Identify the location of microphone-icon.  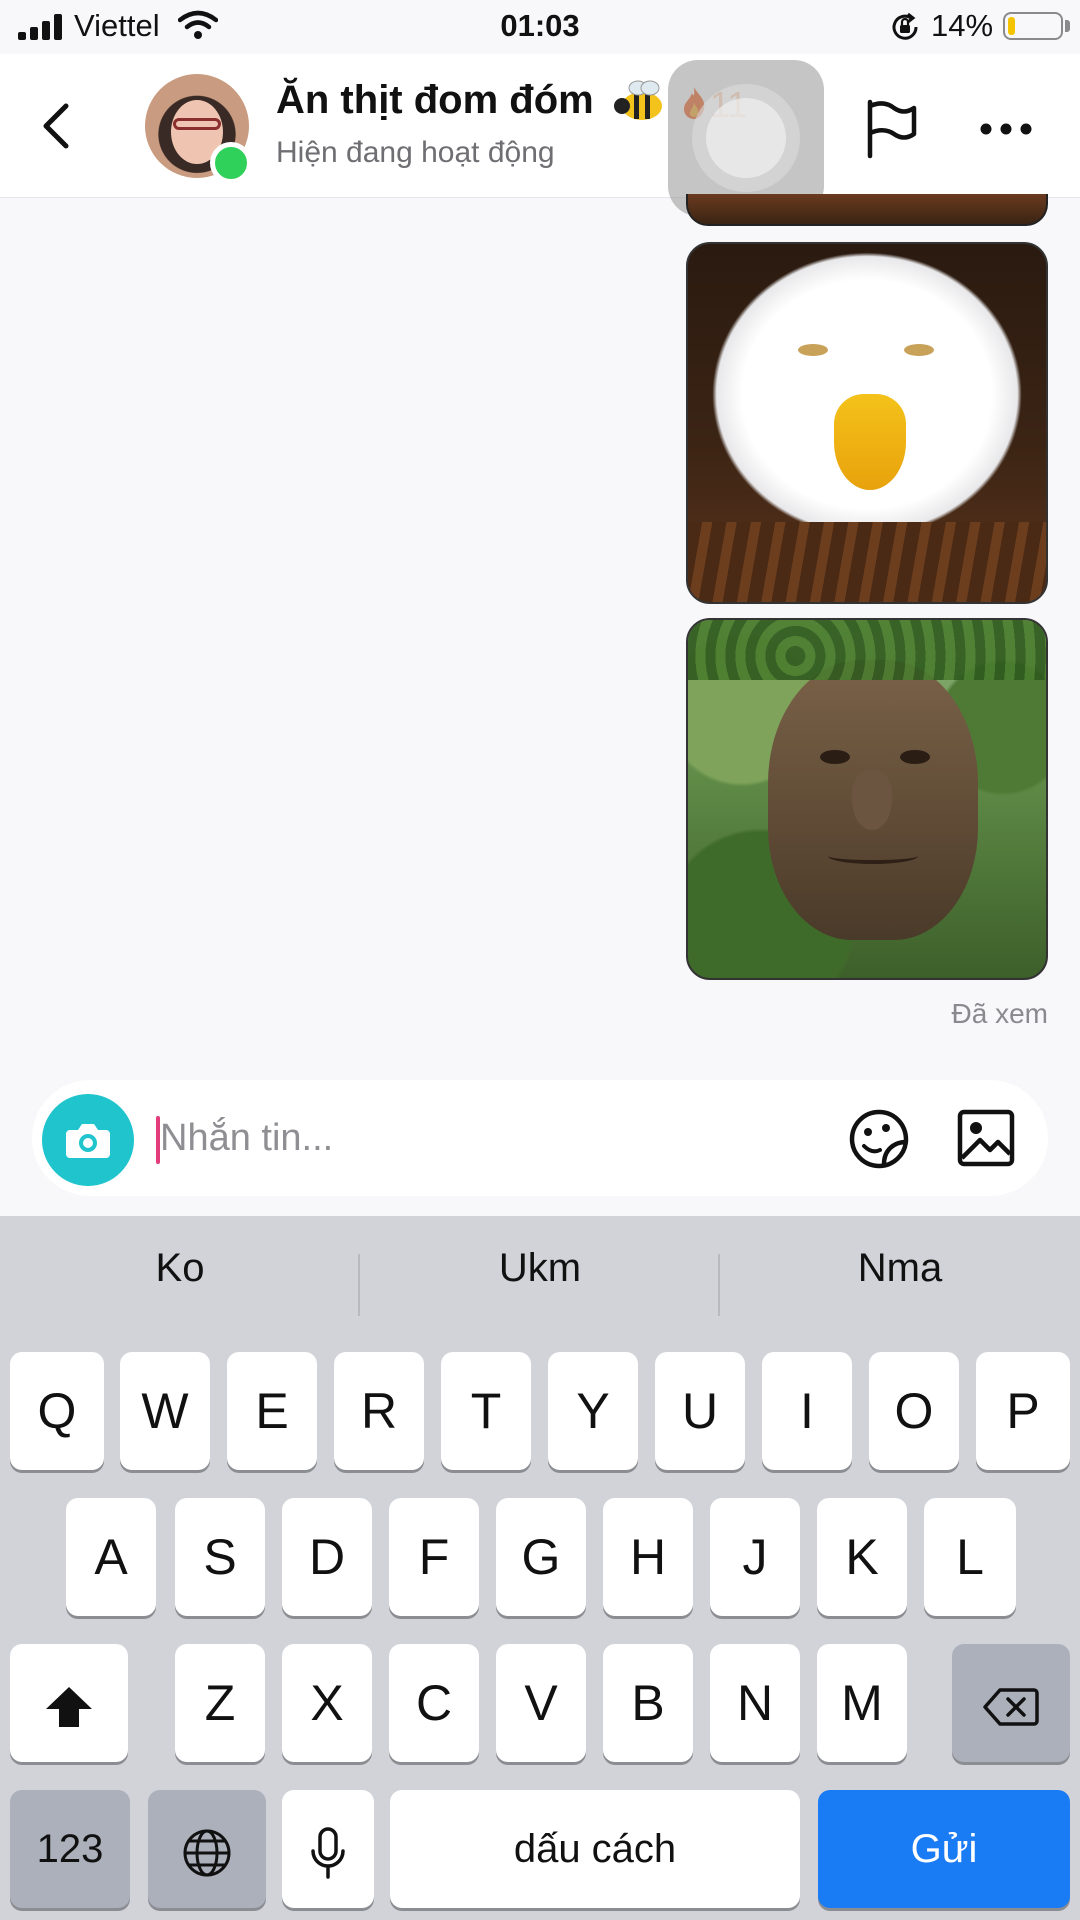
(328, 1853).